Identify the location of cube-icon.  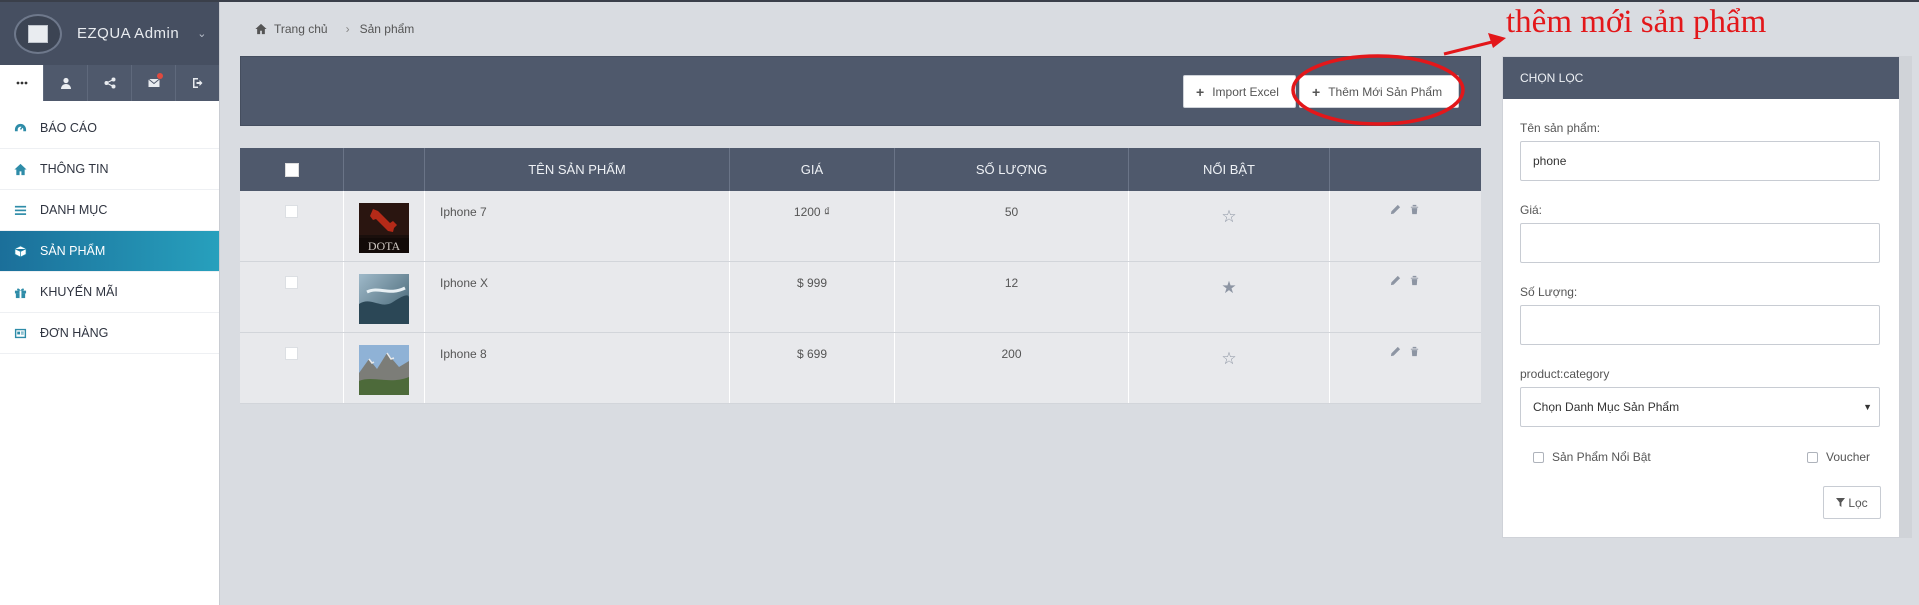
(21, 251).